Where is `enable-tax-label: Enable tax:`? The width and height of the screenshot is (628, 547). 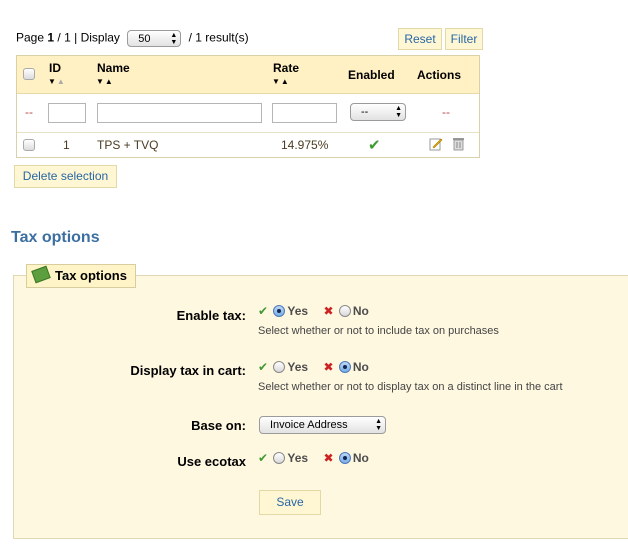
enable-tax-label: Enable tax: is located at coordinates (211, 315).